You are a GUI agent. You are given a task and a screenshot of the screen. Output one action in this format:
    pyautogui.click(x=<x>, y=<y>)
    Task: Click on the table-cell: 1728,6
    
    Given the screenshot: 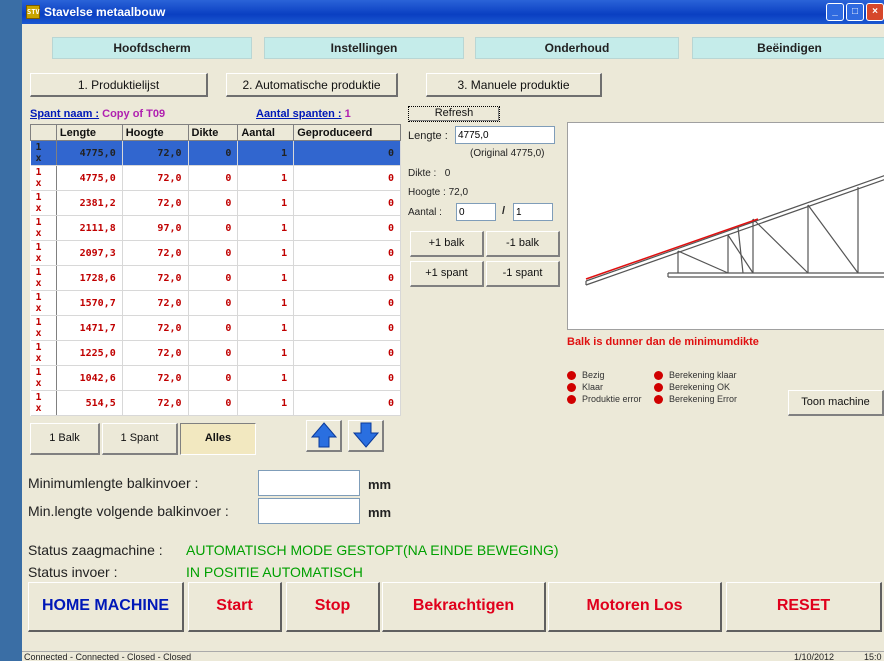 What is the action you would take?
    pyautogui.click(x=89, y=278)
    